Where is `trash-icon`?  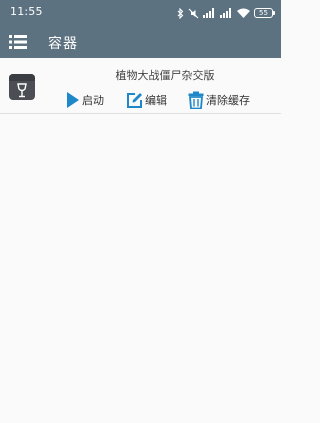 trash-icon is located at coordinates (196, 100).